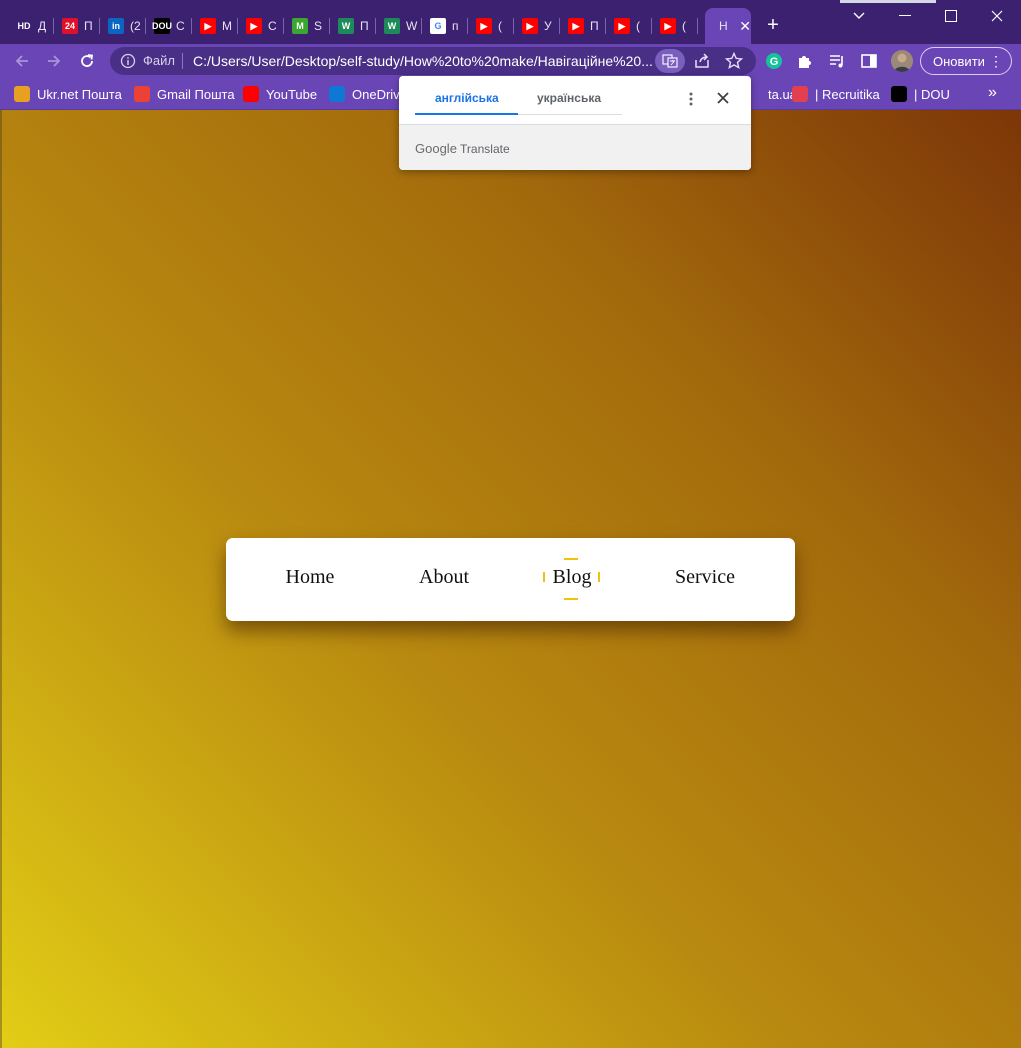  Describe the element at coordinates (773, 25) in the screenshot. I see `new-tab-button: +` at that location.